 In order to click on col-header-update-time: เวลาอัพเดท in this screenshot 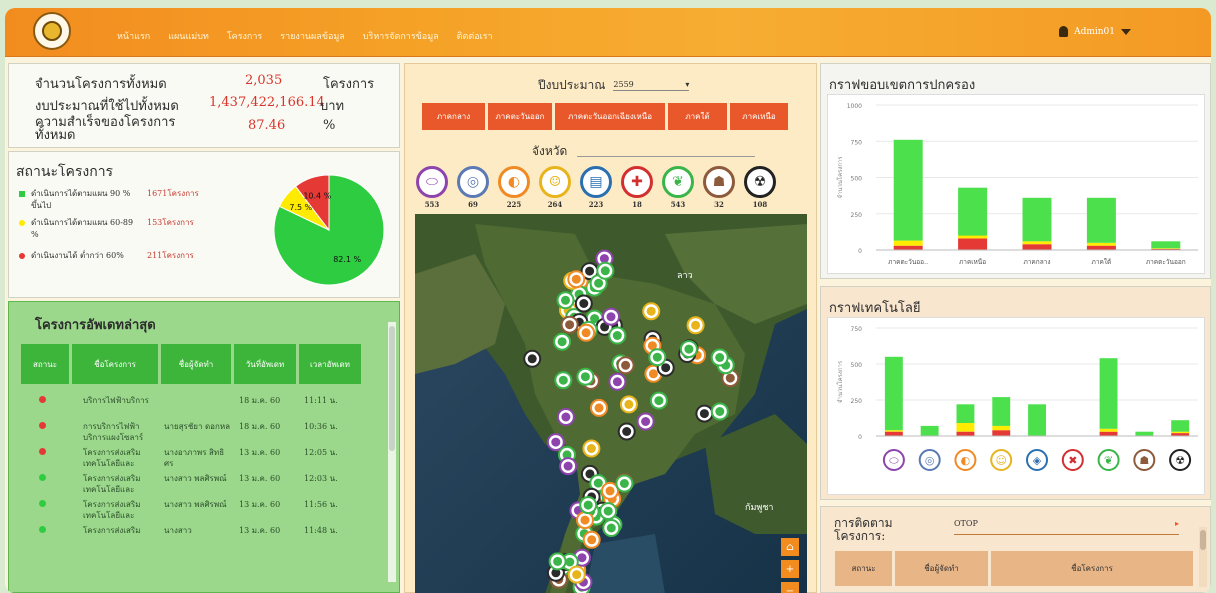, I will do `click(330, 364)`.